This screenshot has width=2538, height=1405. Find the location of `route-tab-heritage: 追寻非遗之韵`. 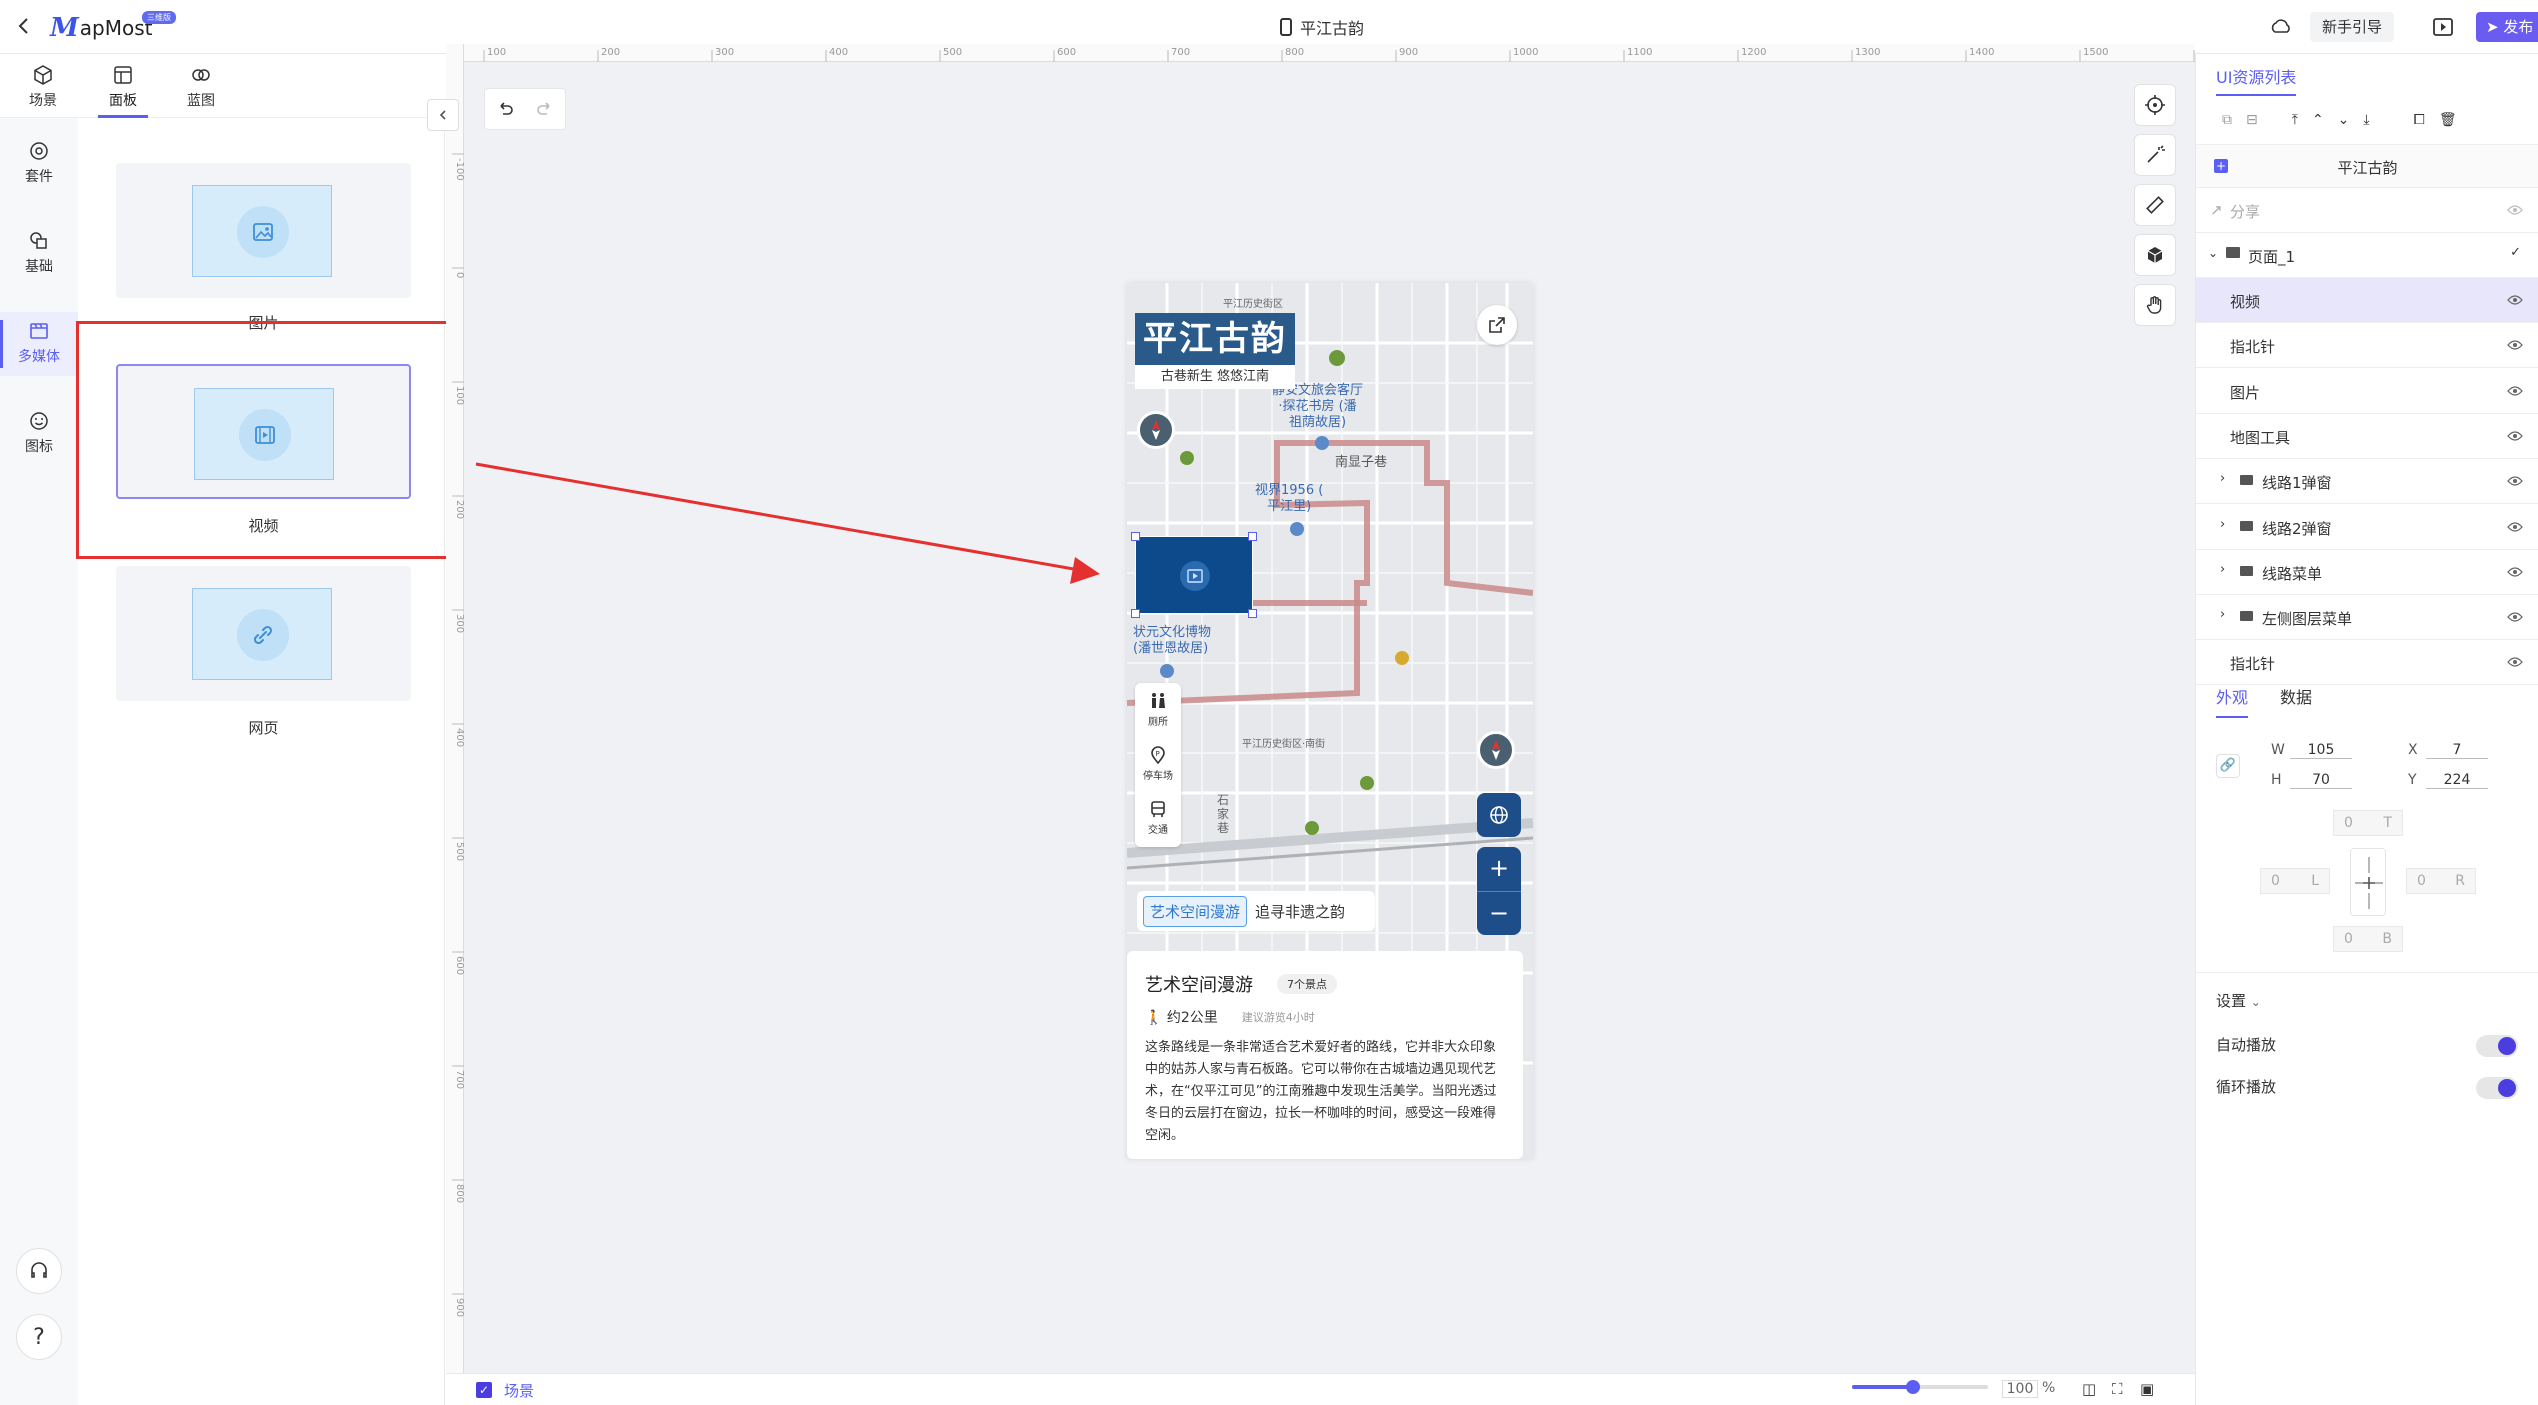

route-tab-heritage: 追寻非遗之韵 is located at coordinates (1300, 911).